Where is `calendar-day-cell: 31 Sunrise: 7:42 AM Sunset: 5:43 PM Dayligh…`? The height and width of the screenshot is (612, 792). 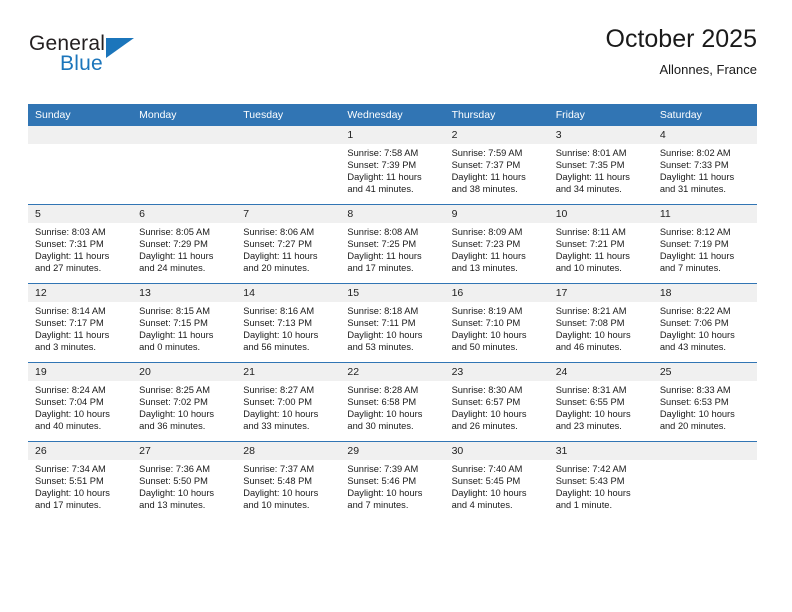 calendar-day-cell: 31 Sunrise: 7:42 AM Sunset: 5:43 PM Dayligh… is located at coordinates (600, 480).